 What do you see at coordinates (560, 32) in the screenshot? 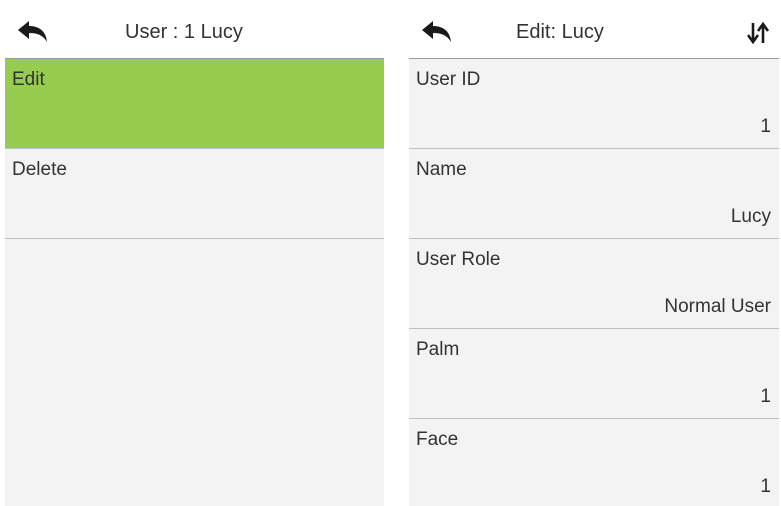
I see `page-title: Edit: Lucy` at bounding box center [560, 32].